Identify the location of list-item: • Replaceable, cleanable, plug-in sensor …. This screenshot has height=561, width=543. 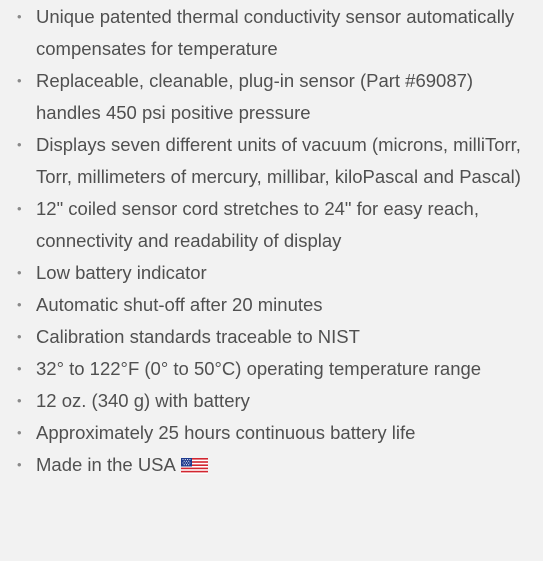
(271, 97).